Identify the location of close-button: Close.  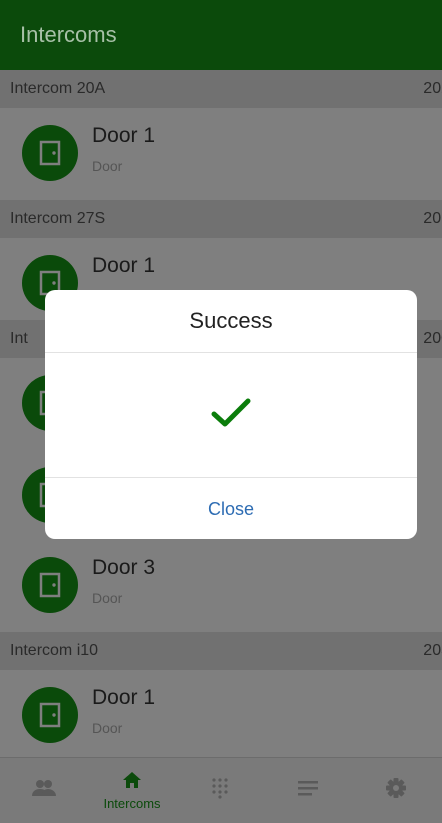
(231, 508).